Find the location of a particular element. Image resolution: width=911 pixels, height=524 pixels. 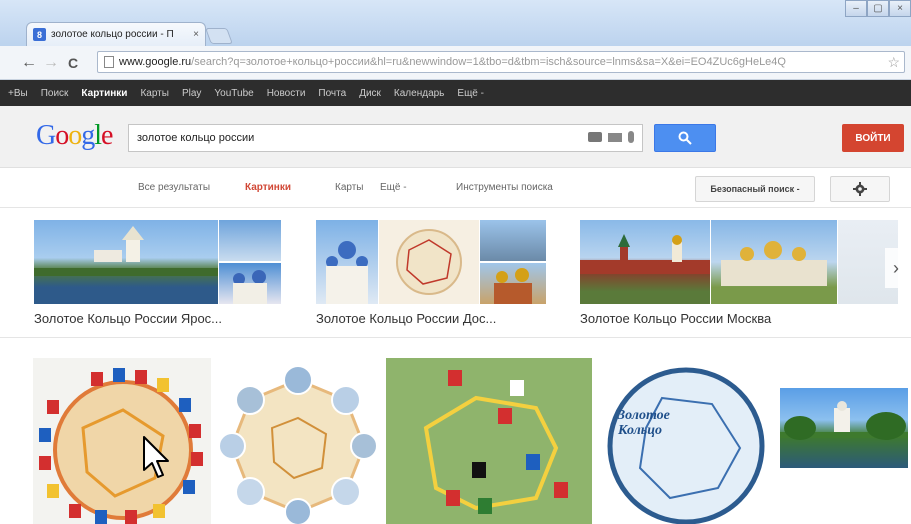

related-image-3-second is located at coordinates (774, 262).